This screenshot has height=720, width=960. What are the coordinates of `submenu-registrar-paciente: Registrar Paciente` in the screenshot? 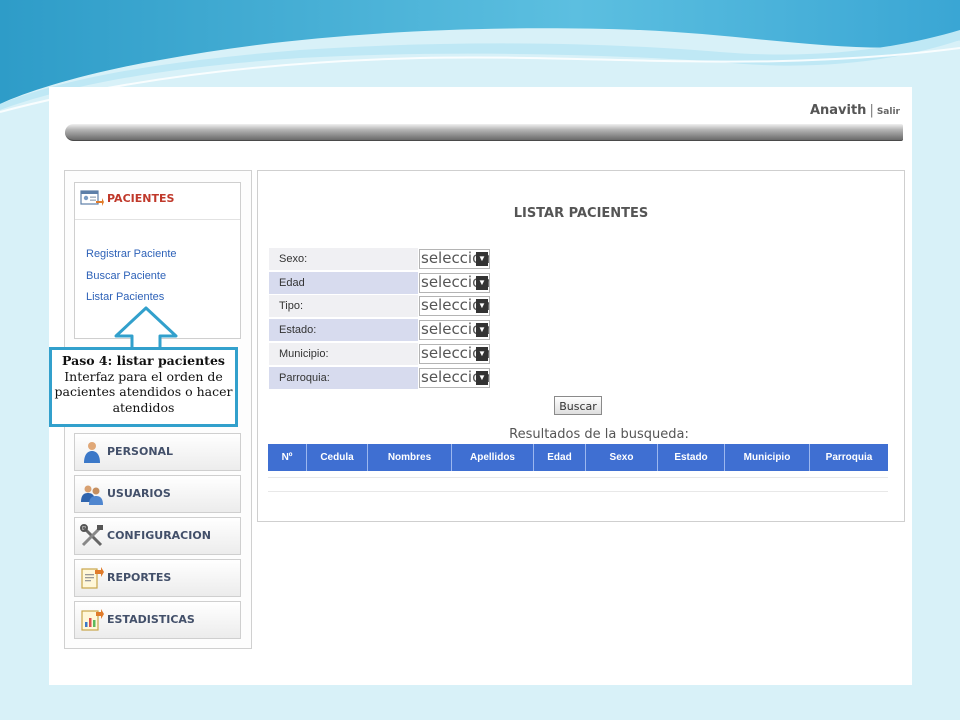 It's located at (131, 254).